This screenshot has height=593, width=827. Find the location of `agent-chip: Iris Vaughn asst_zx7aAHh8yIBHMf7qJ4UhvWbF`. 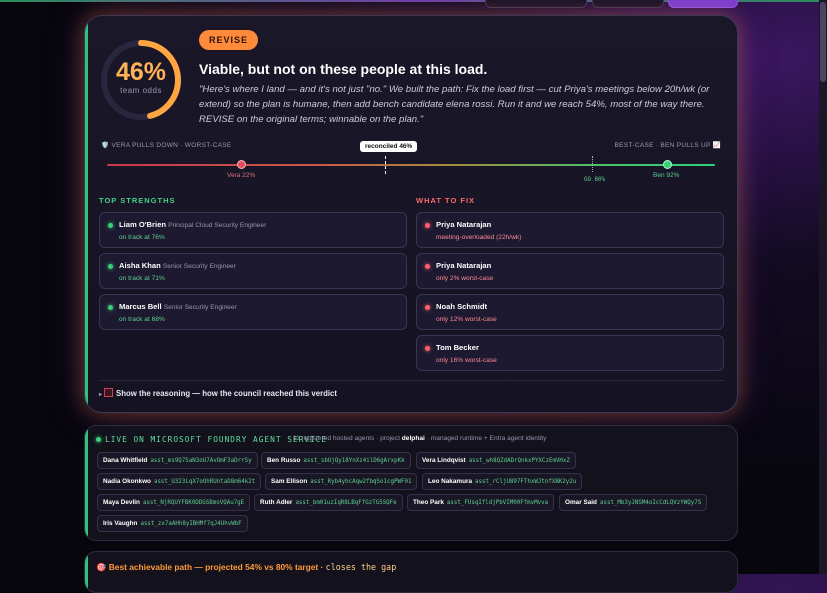

agent-chip: Iris Vaughn asst_zx7aAHh8yIBHMf7qJ4UhvWbF is located at coordinates (172, 523).